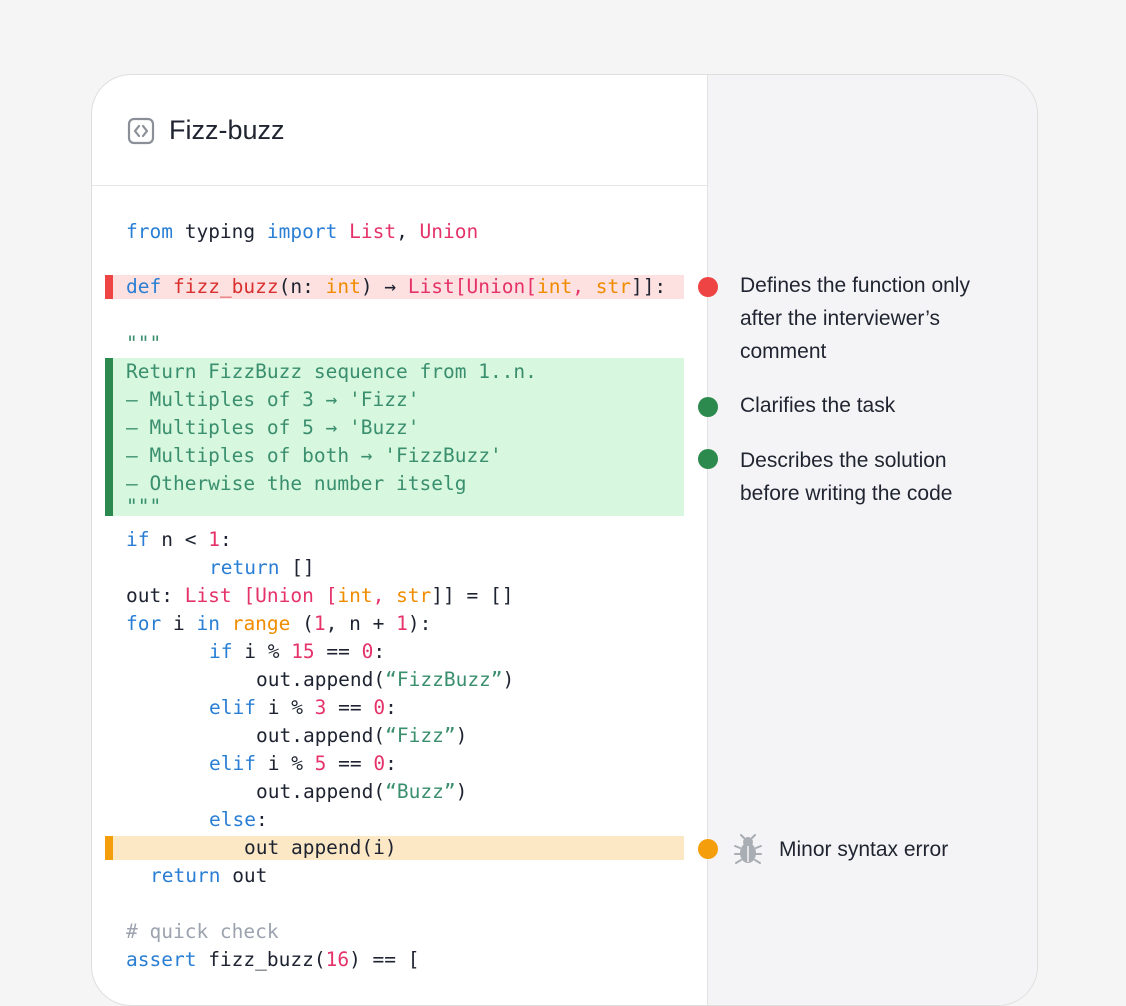 Image resolution: width=1126 pixels, height=1006 pixels. I want to click on code-line: from typing import List, Union, so click(302, 232).